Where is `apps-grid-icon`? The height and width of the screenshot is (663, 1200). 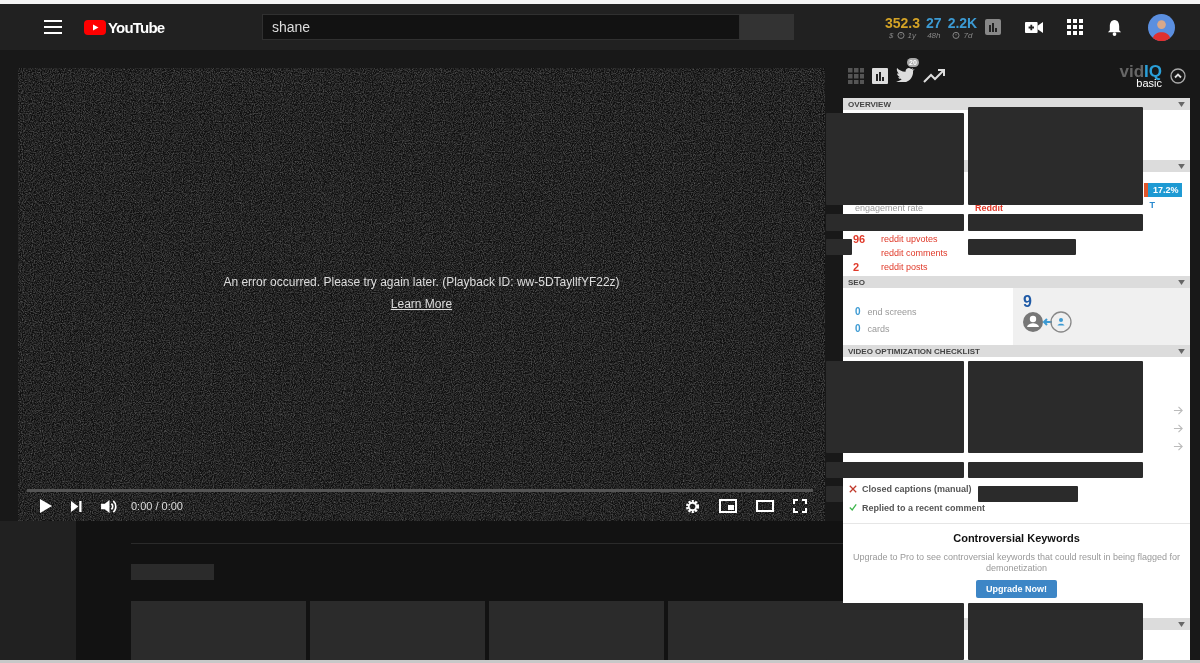 apps-grid-icon is located at coordinates (1075, 27).